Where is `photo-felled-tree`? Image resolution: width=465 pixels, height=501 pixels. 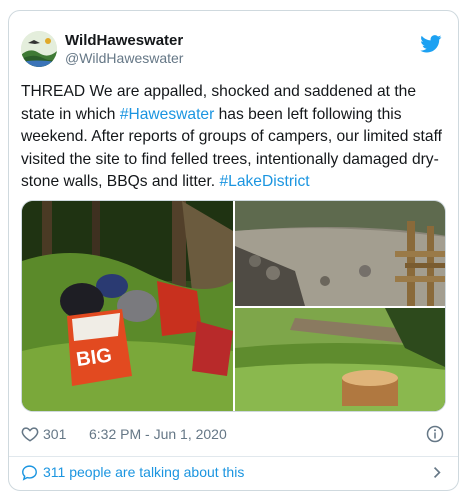 photo-felled-tree is located at coordinates (340, 359).